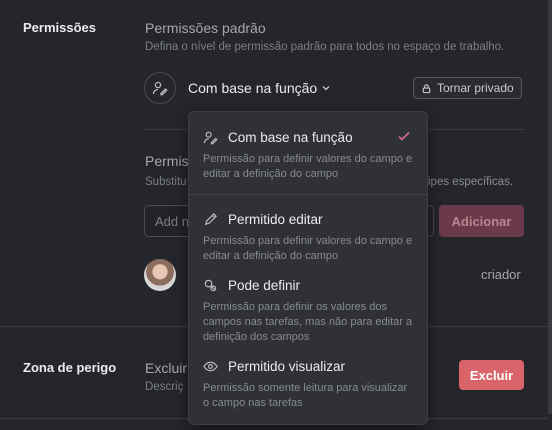 The height and width of the screenshot is (430, 552). What do you see at coordinates (210, 218) in the screenshot?
I see `pencil-icon` at bounding box center [210, 218].